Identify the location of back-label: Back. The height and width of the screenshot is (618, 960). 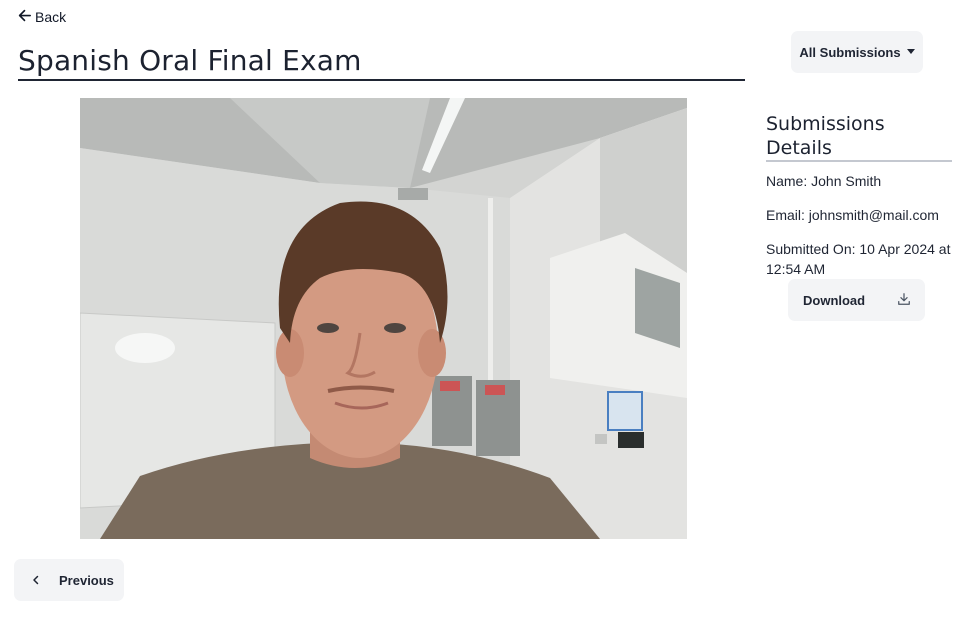
(51, 17).